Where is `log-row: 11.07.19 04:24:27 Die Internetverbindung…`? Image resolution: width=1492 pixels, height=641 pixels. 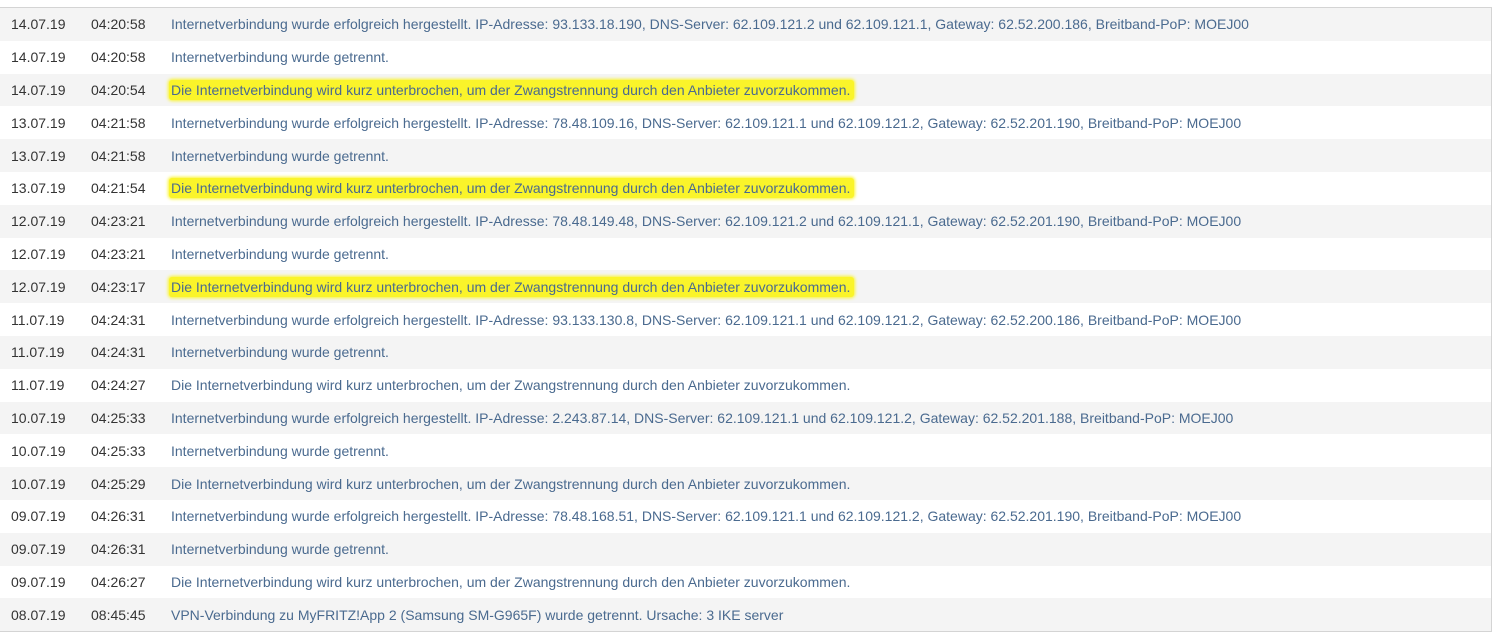
log-row: 11.07.19 04:24:27 Die Internetverbindung… is located at coordinates (745, 385).